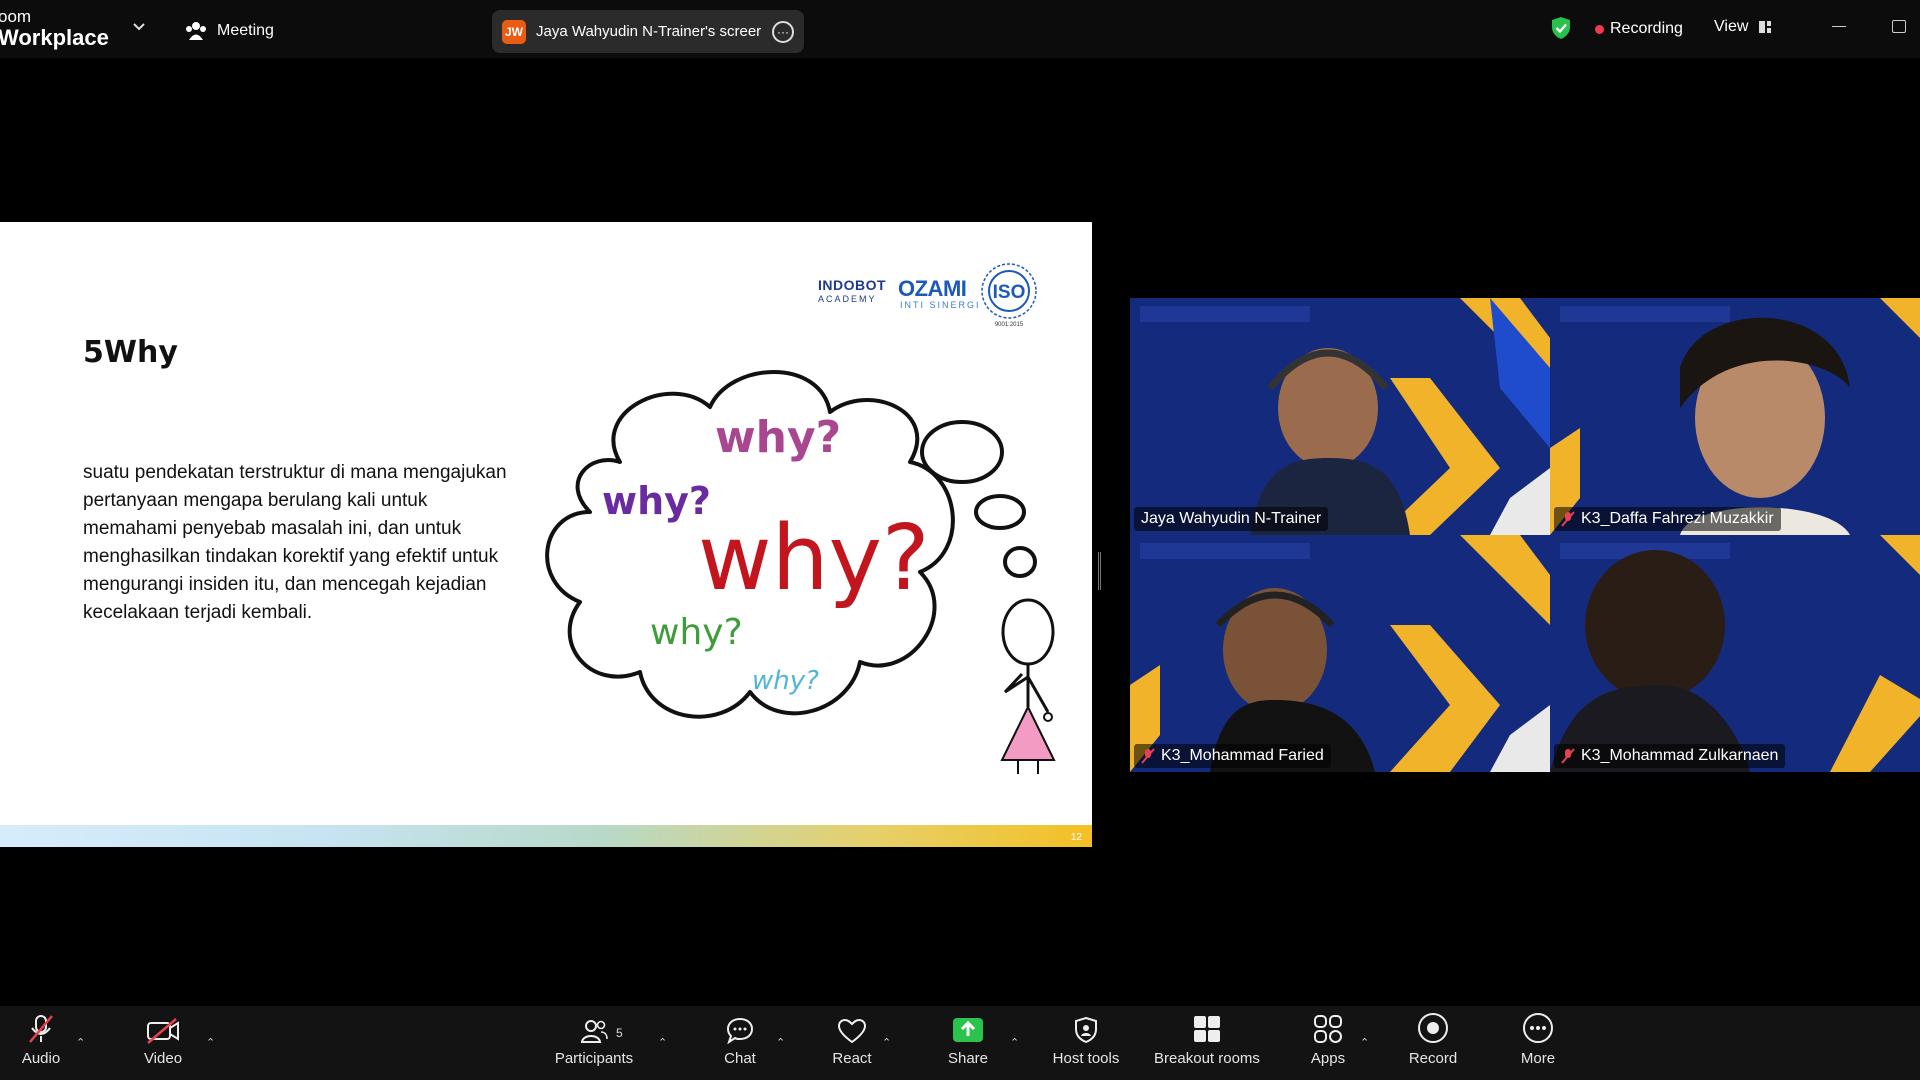 This screenshot has width=1920, height=1080. What do you see at coordinates (80, 1042) in the screenshot?
I see `audio-options-caret-icon: ⌃` at bounding box center [80, 1042].